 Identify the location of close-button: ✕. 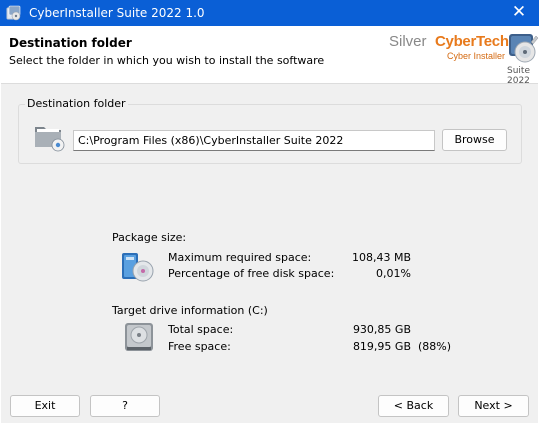
(519, 13).